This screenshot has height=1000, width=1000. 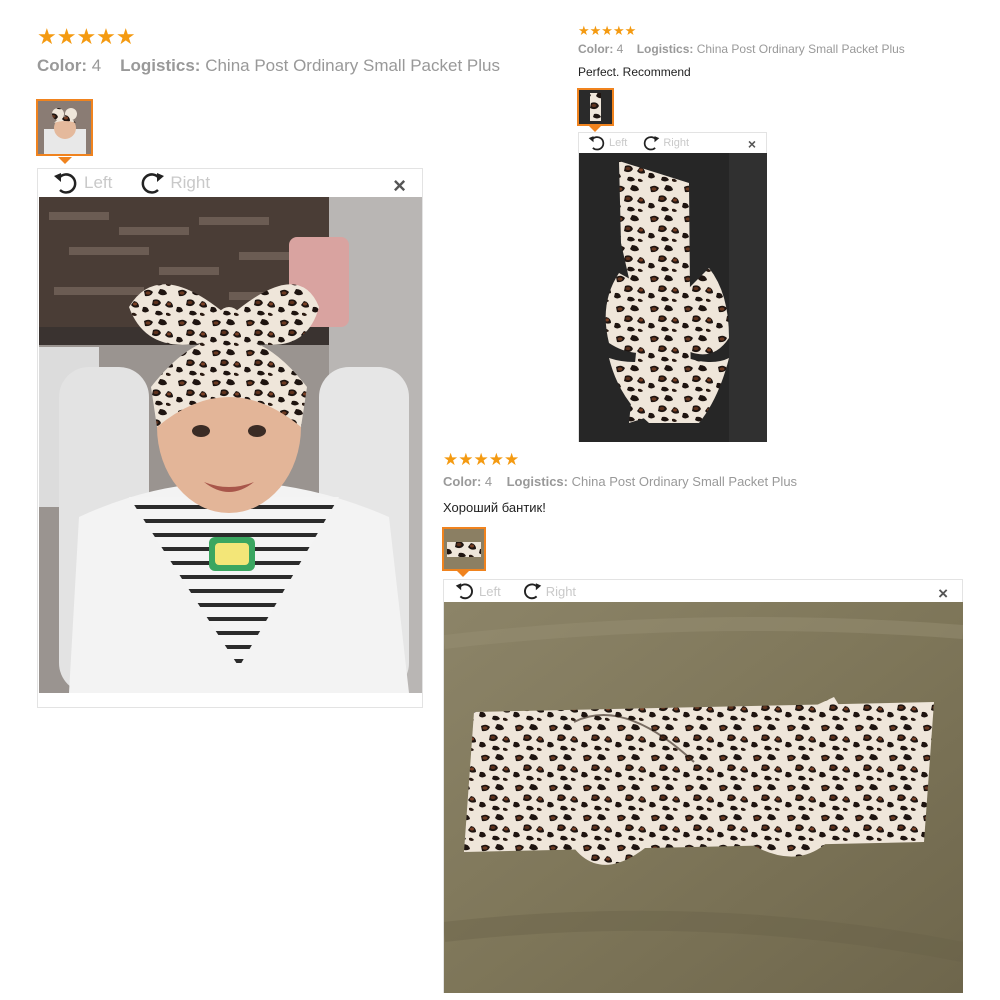 What do you see at coordinates (494, 507) in the screenshot?
I see `review-comment: Хороший бантик!` at bounding box center [494, 507].